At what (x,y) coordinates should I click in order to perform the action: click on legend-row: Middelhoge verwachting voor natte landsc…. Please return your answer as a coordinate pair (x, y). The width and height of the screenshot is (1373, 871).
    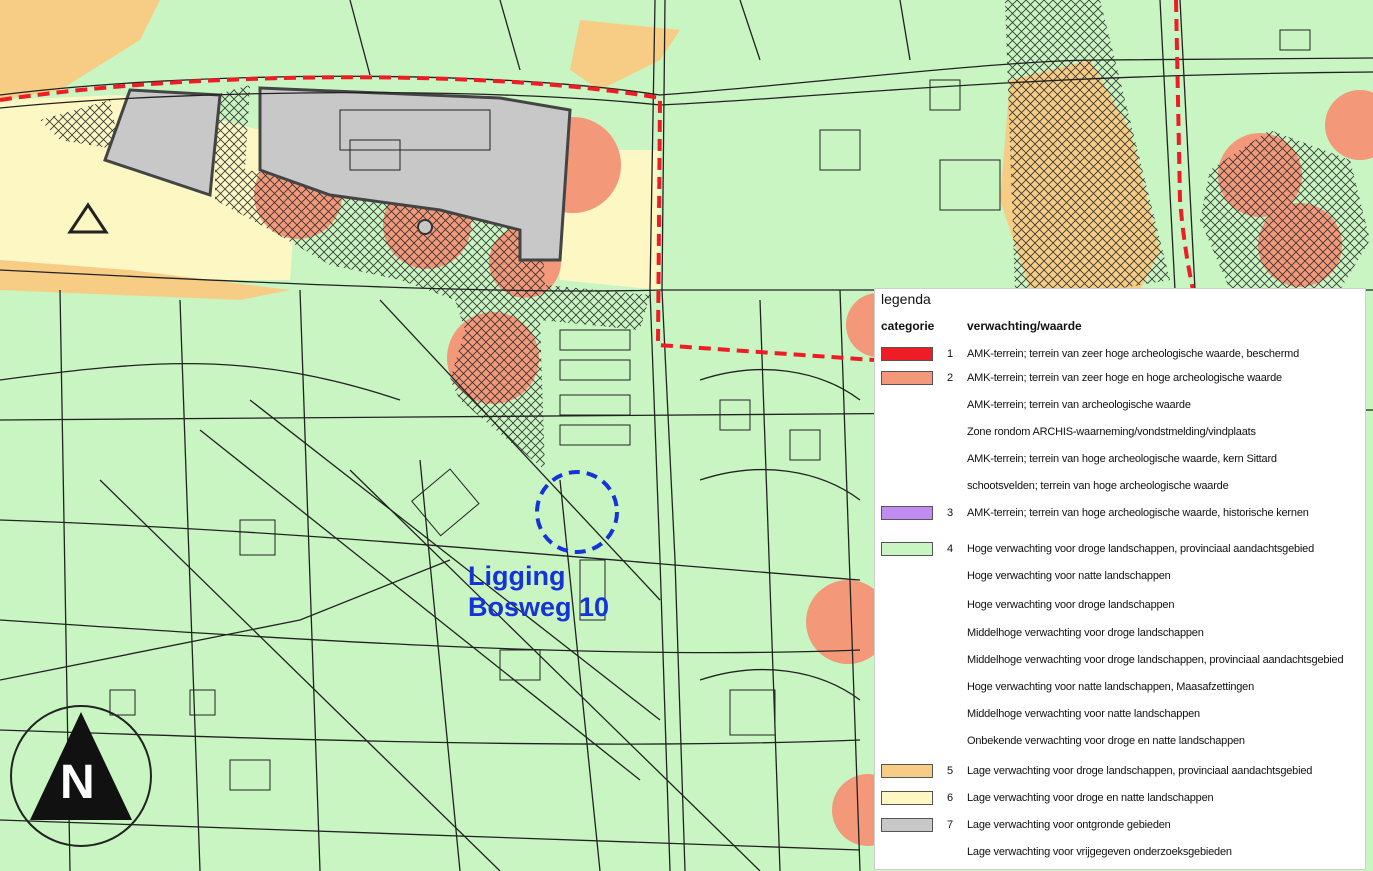
    Looking at the image, I should click on (1120, 715).